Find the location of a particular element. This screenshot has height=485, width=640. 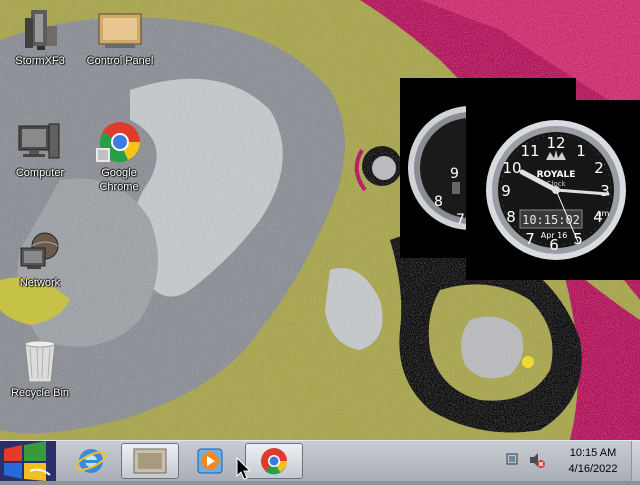

start-button is located at coordinates (28, 461).